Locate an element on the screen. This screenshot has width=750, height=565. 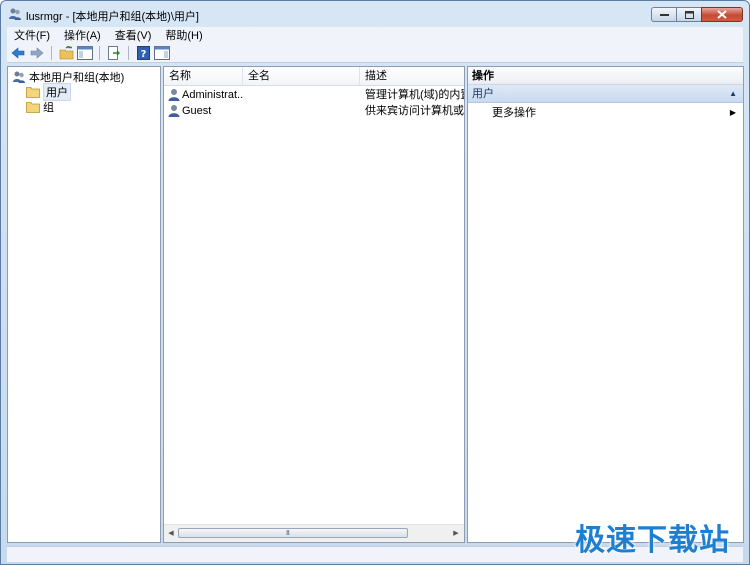
show-hide-tree-button is located at coordinates (85, 53).